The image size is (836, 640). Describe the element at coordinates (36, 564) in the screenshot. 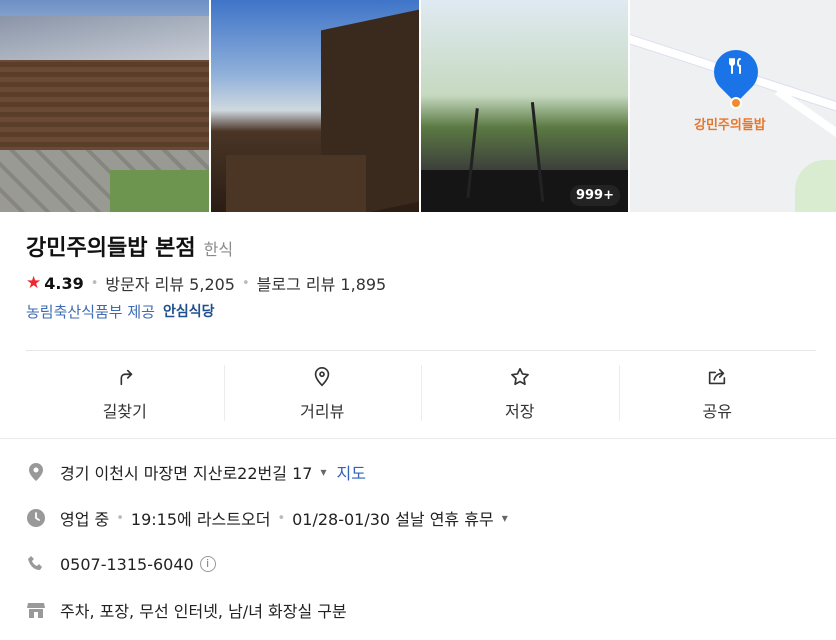

I see `phone-icon` at that location.